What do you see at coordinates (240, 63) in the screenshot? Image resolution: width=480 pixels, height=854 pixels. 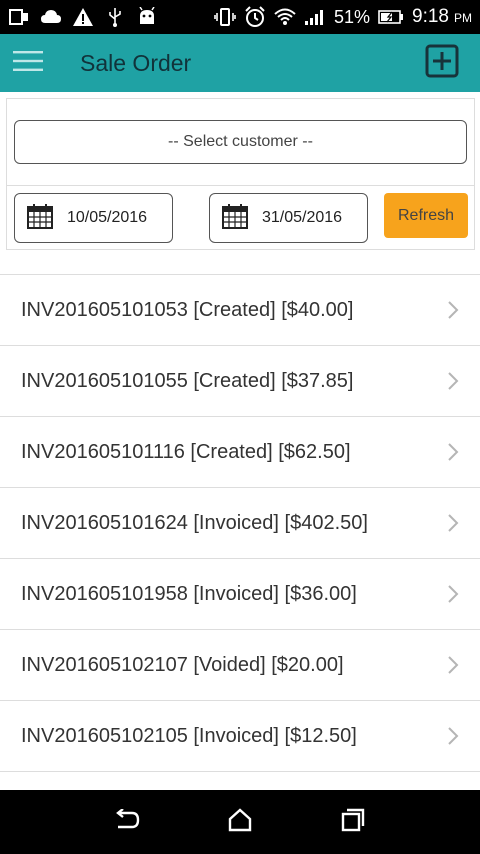 I see `app-bar: Sale Order` at bounding box center [240, 63].